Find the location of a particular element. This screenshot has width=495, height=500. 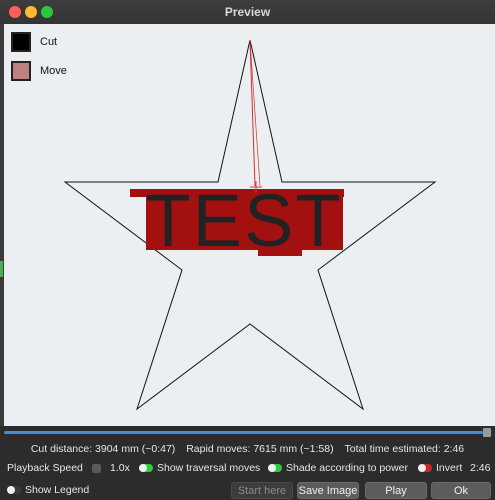

playback-speed-text: Playback Speed is located at coordinates (45, 468).